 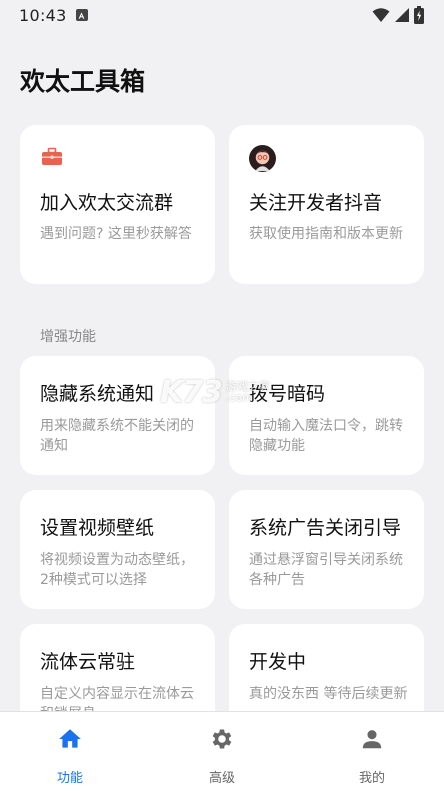 What do you see at coordinates (262, 158) in the screenshot?
I see `developer-avatar-icon` at bounding box center [262, 158].